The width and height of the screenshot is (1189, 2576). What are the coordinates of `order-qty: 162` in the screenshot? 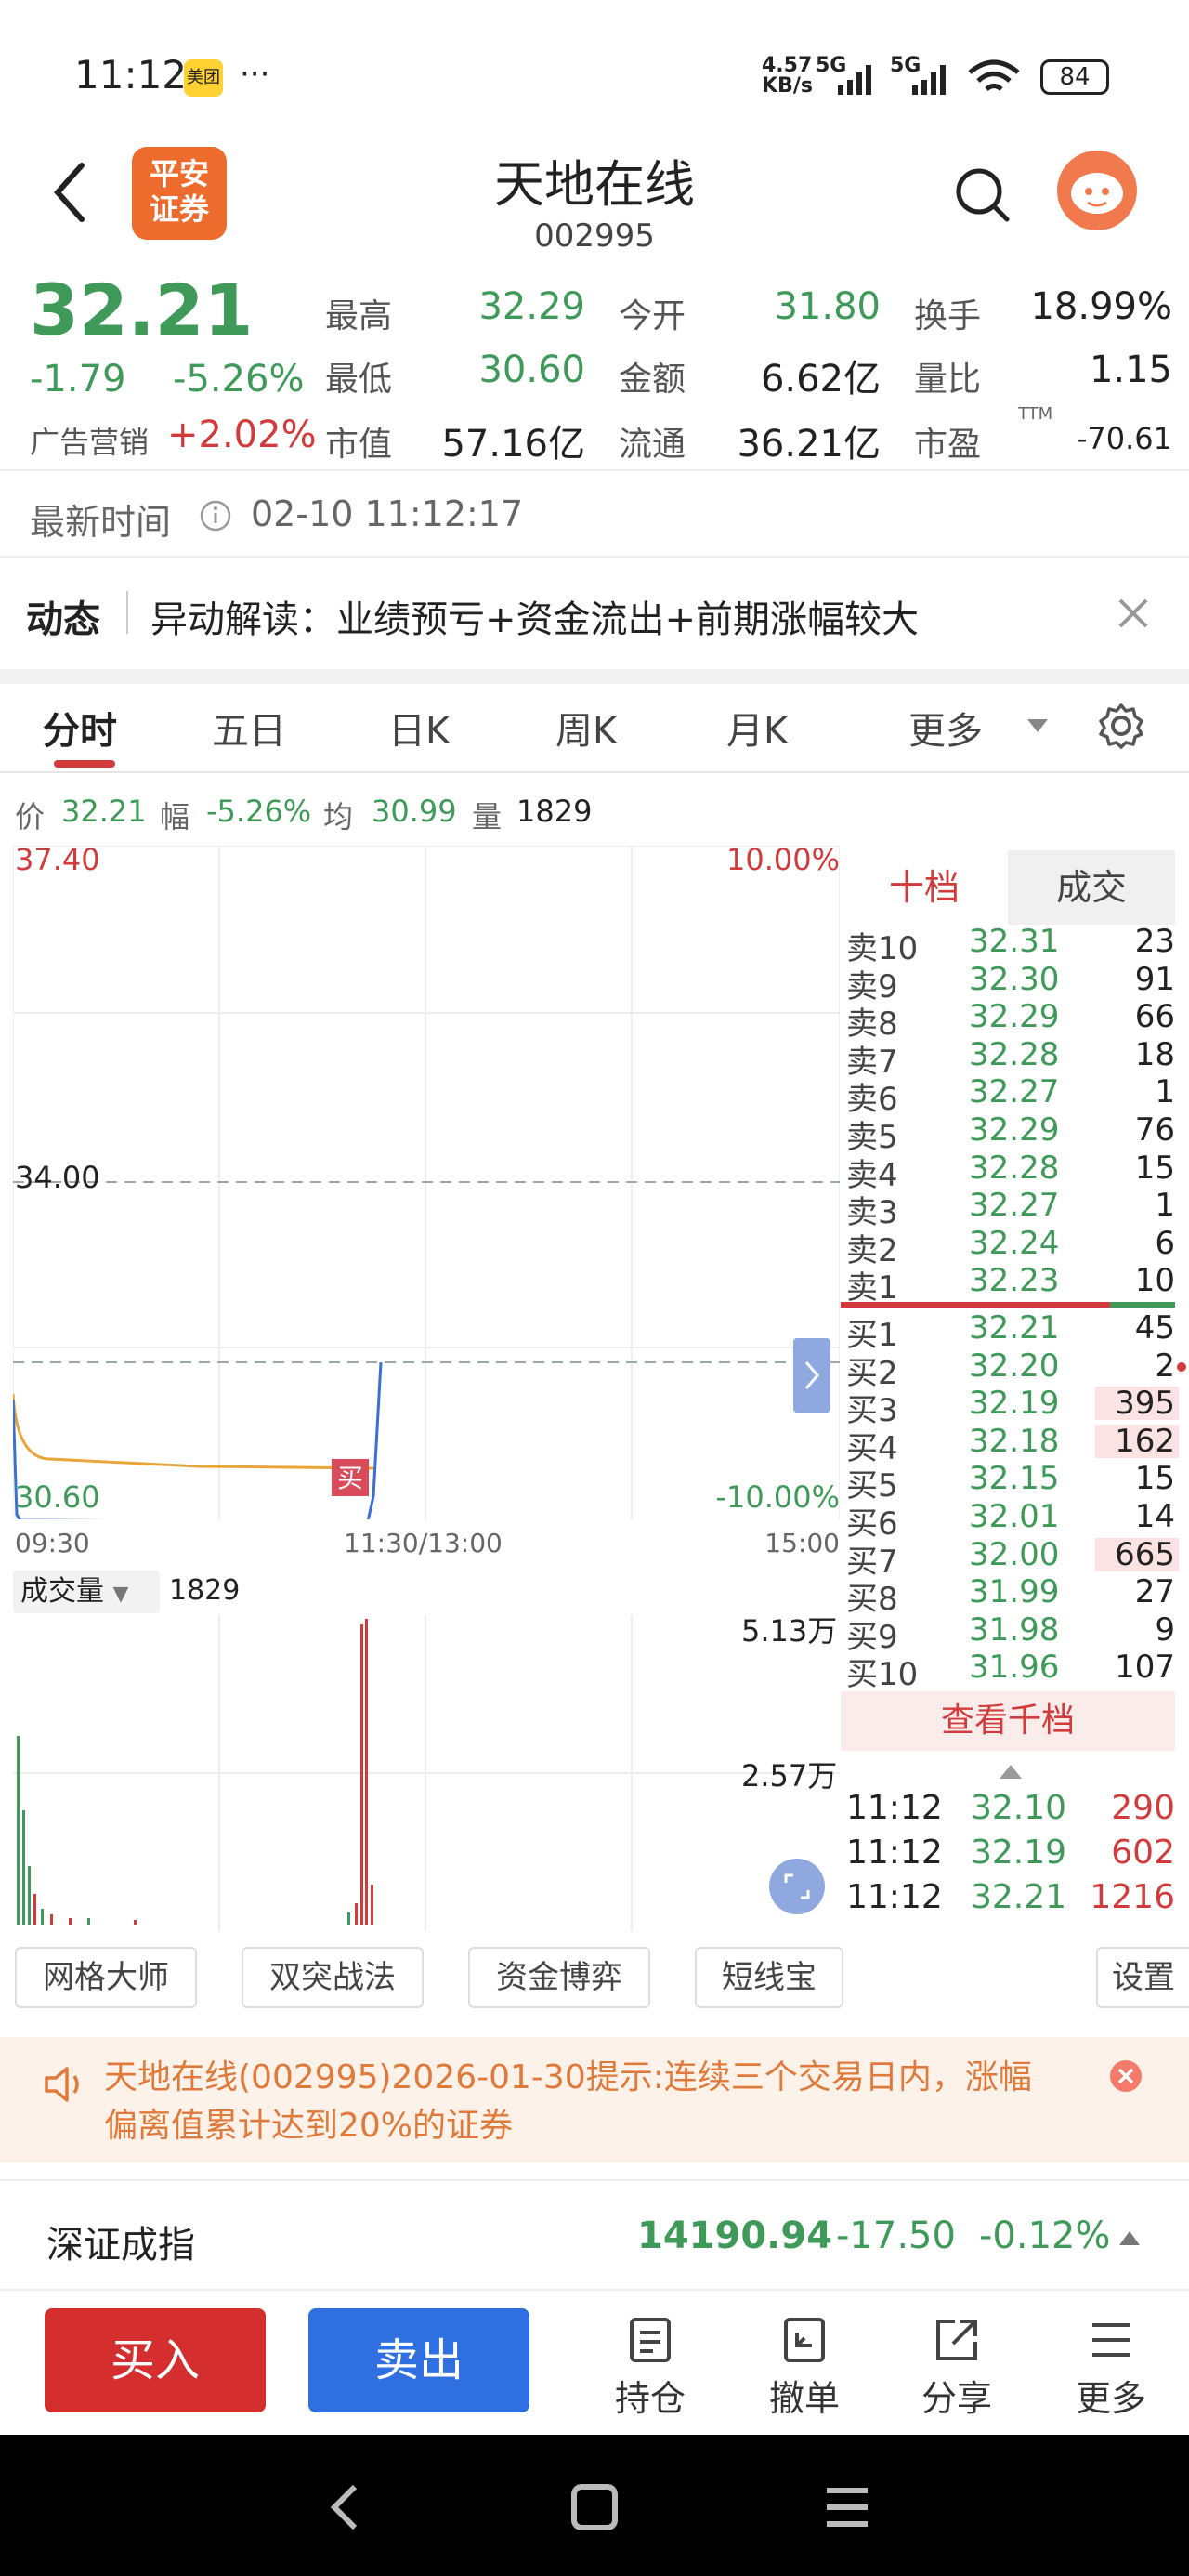 It's located at (1145, 1441).